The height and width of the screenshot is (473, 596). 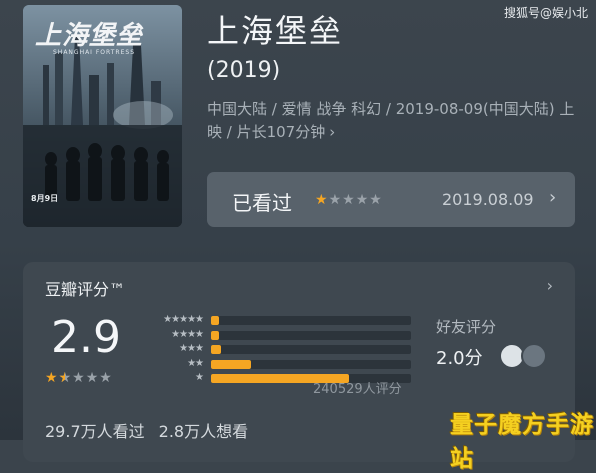 I want to click on movie-title: 上海堡垒, so click(x=275, y=31).